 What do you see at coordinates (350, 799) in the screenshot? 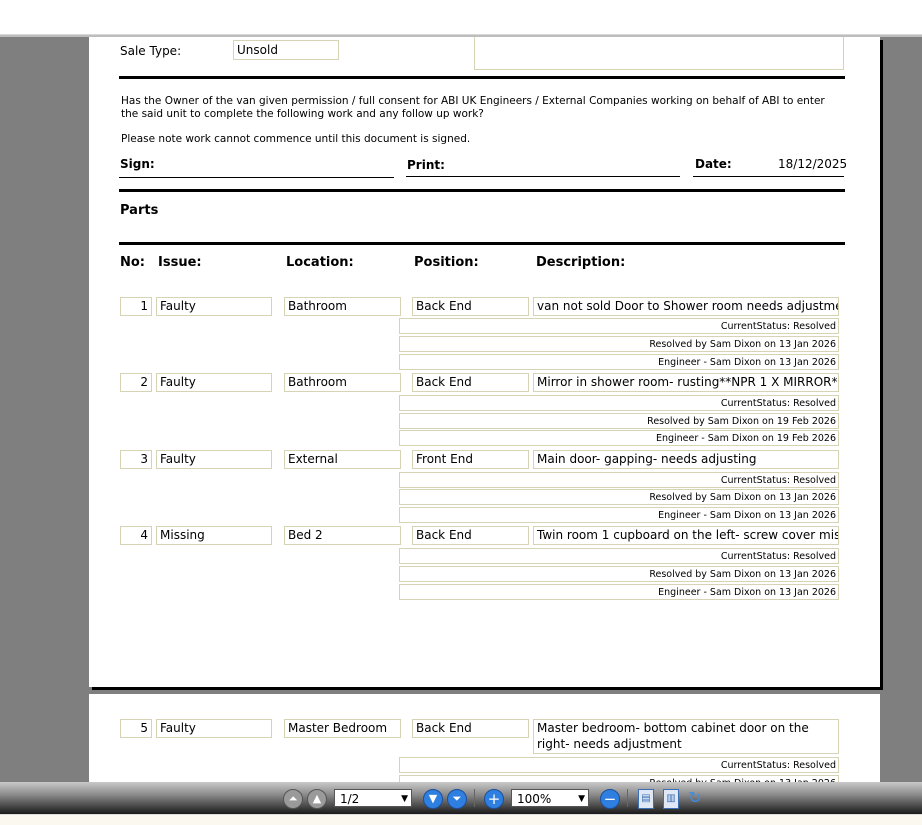
I see `page-select-value: 1/2` at bounding box center [350, 799].